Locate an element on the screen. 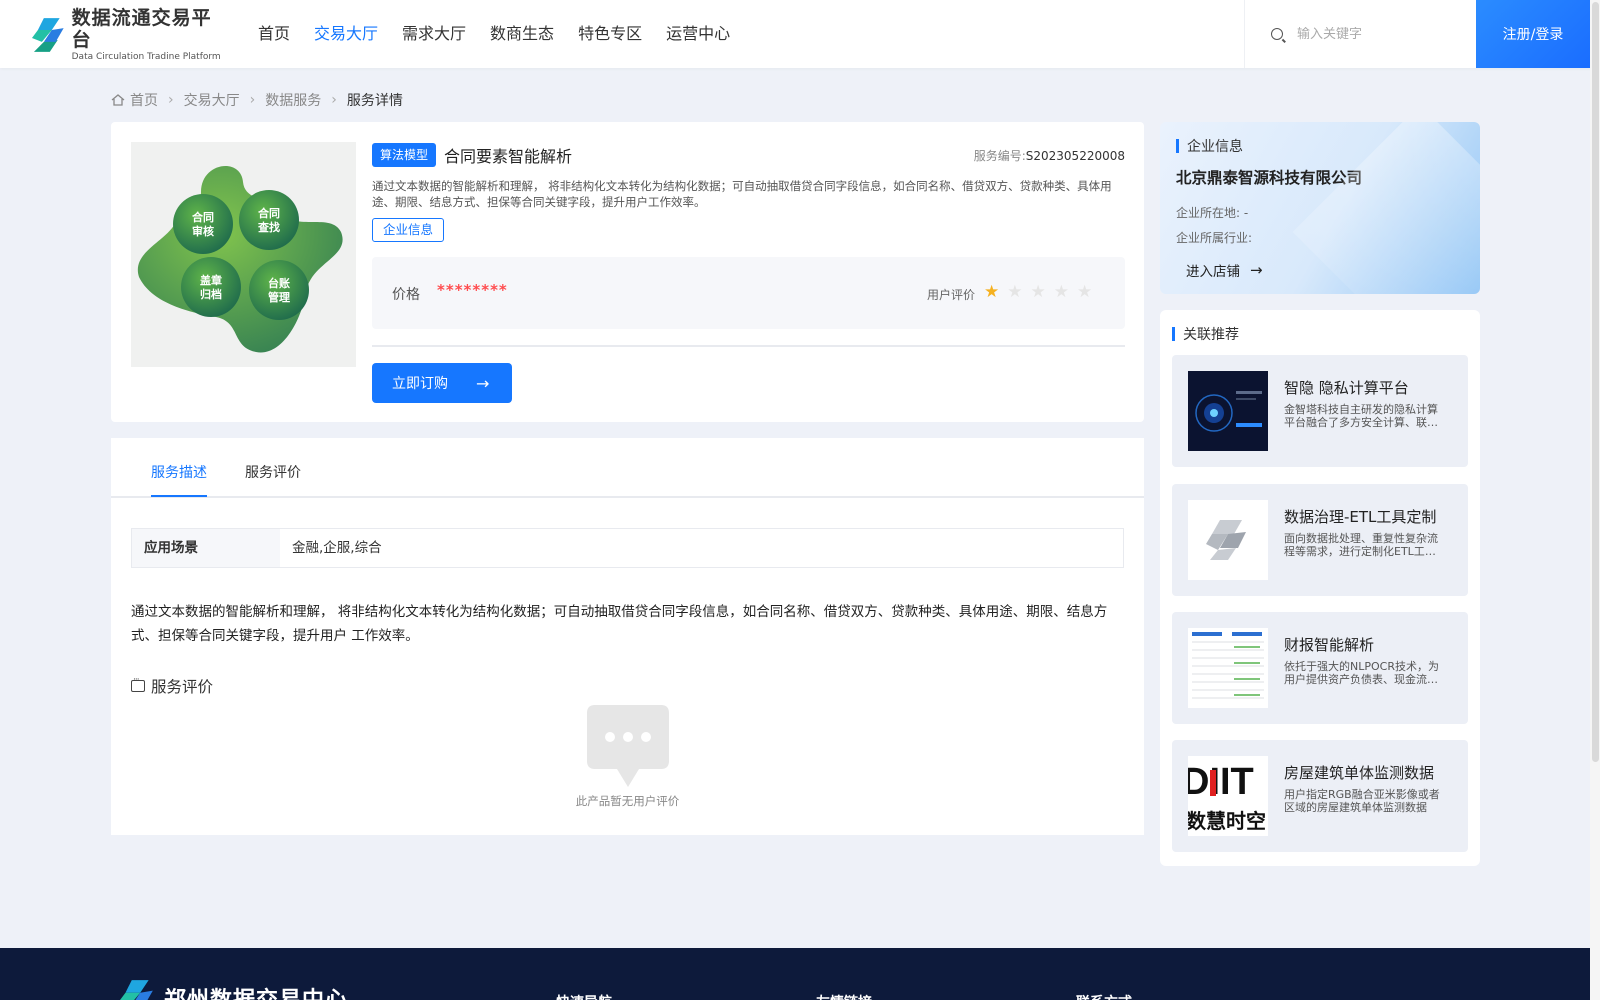 The image size is (1600, 1000). footer: 郑州数据交易中心 快速导航 友情链接 联系方式 is located at coordinates (795, 974).